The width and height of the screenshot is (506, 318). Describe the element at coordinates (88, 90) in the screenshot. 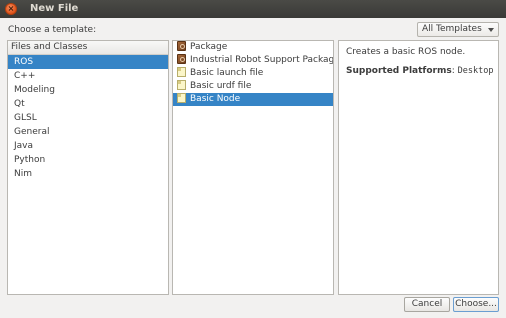

I see `category-item-modeling: Modeling` at that location.